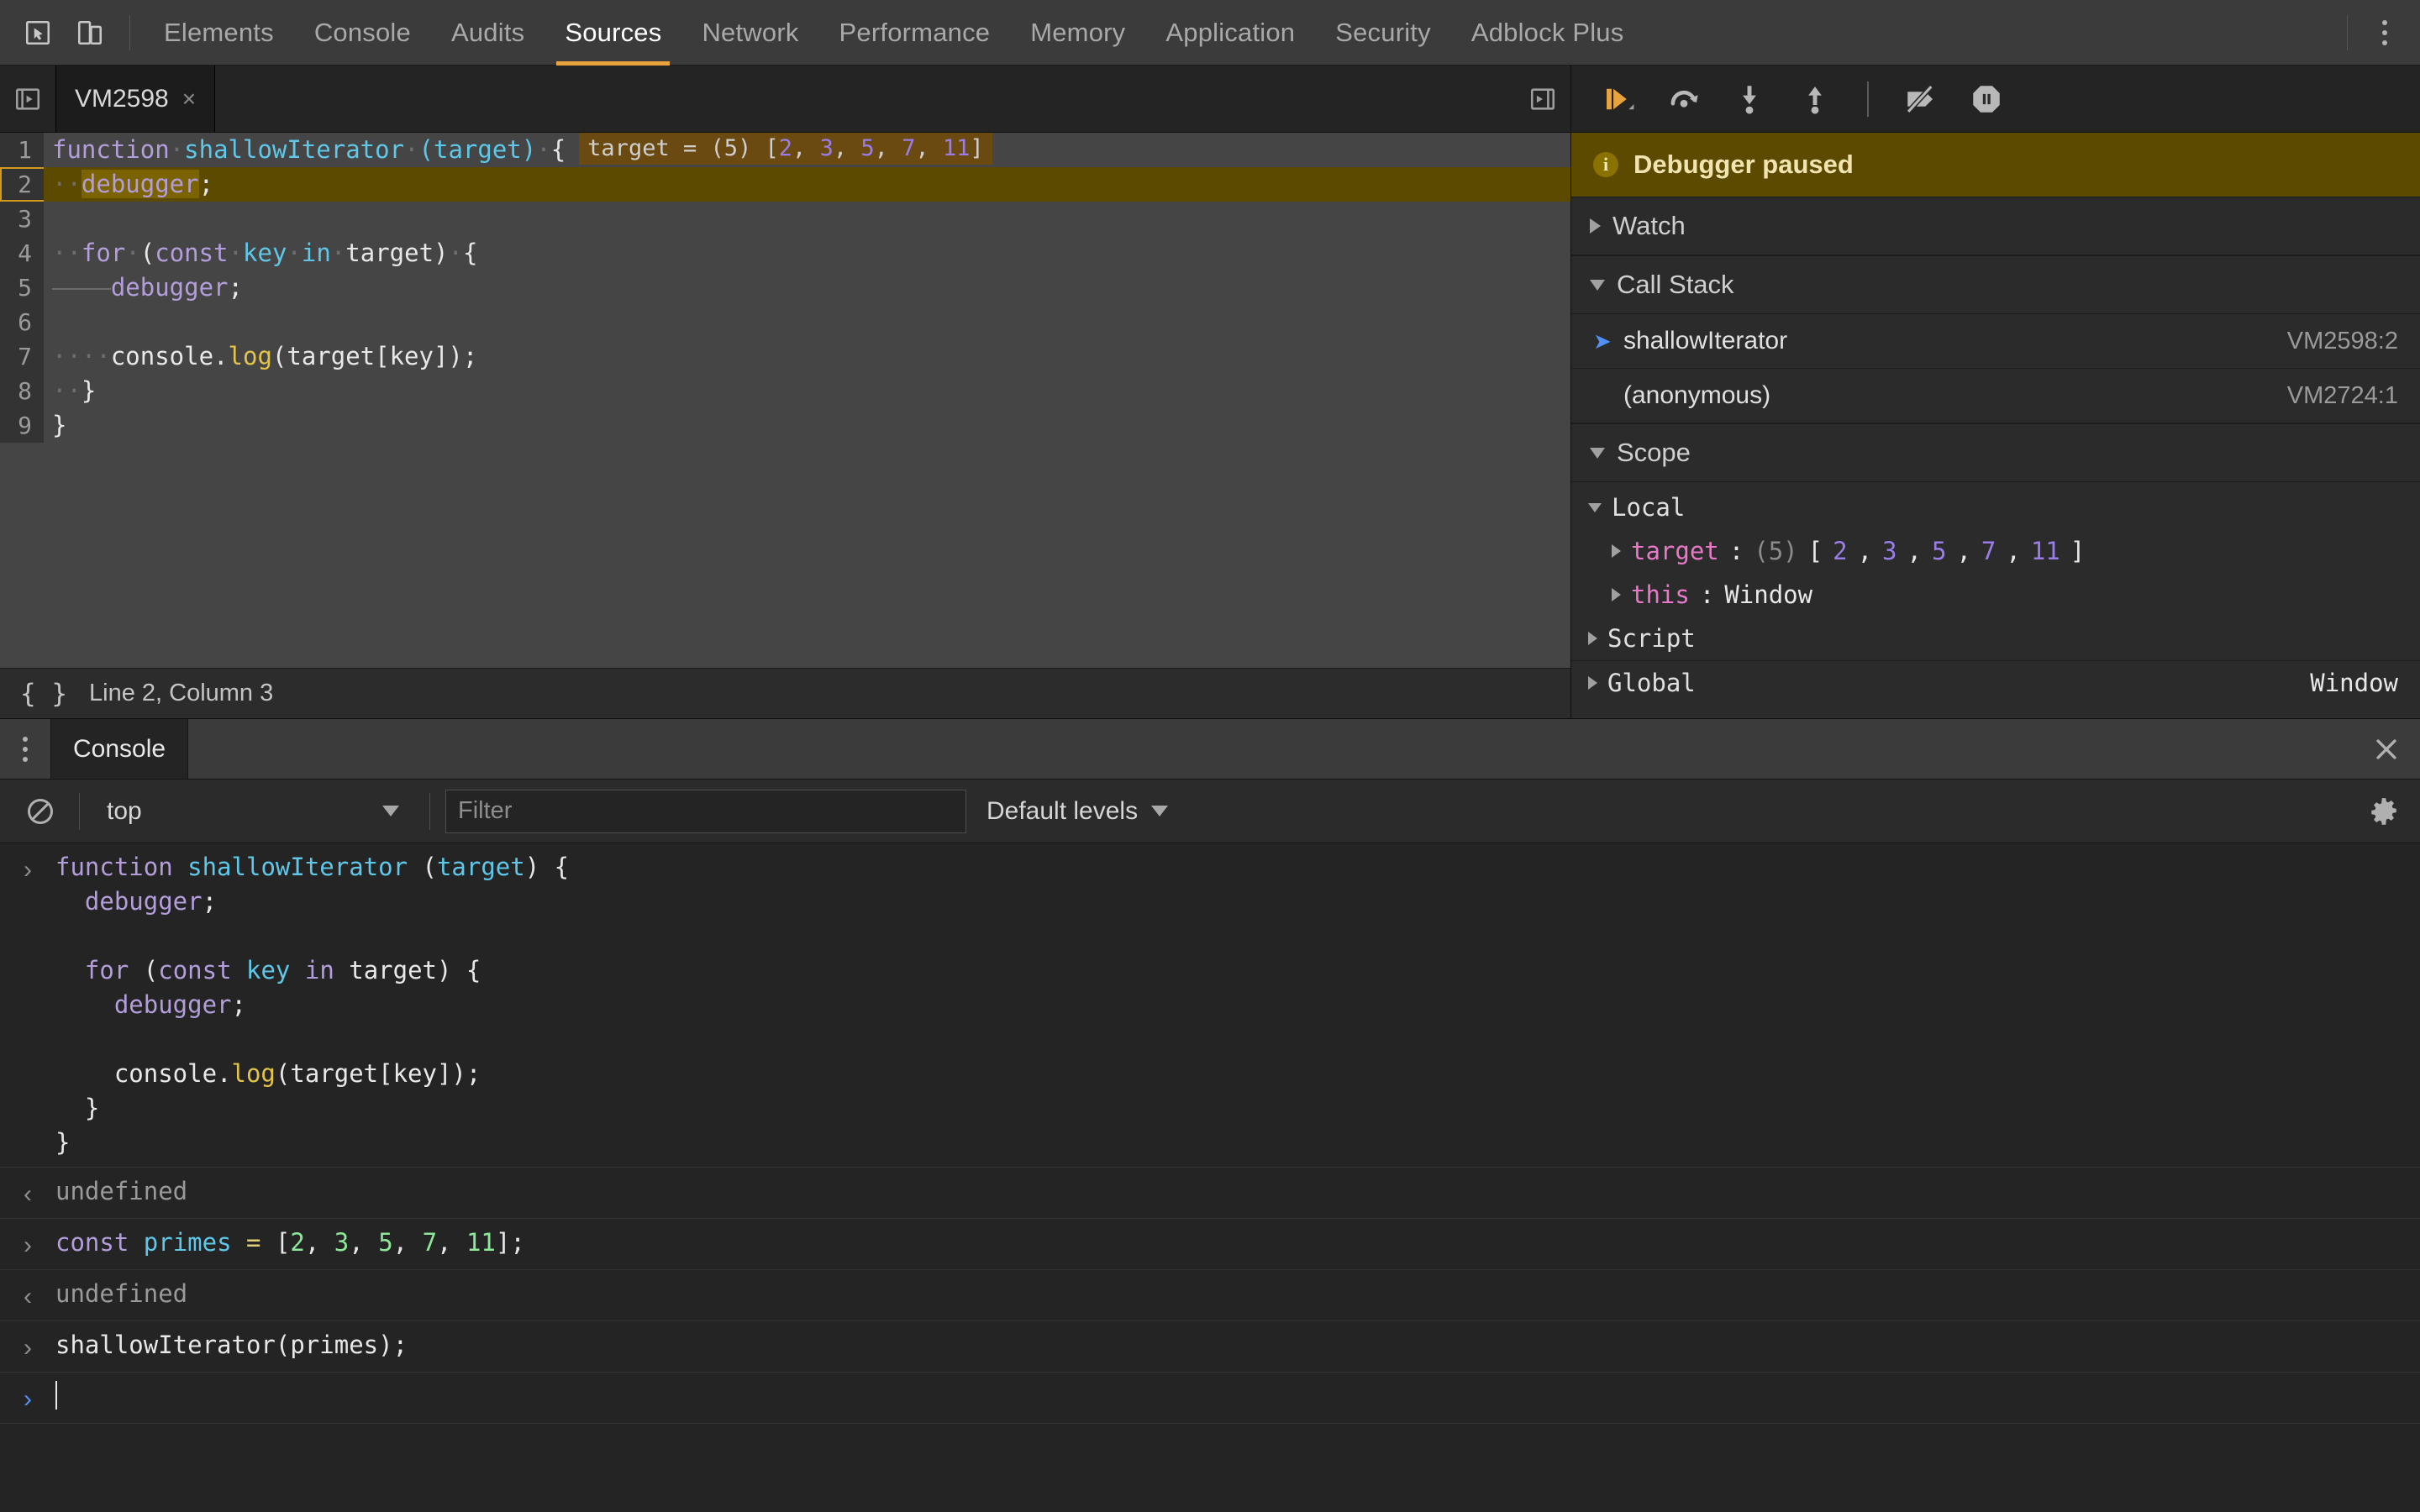 The image size is (2420, 1512). I want to click on call-stack-frame-location: VM2724:1, so click(2342, 395).